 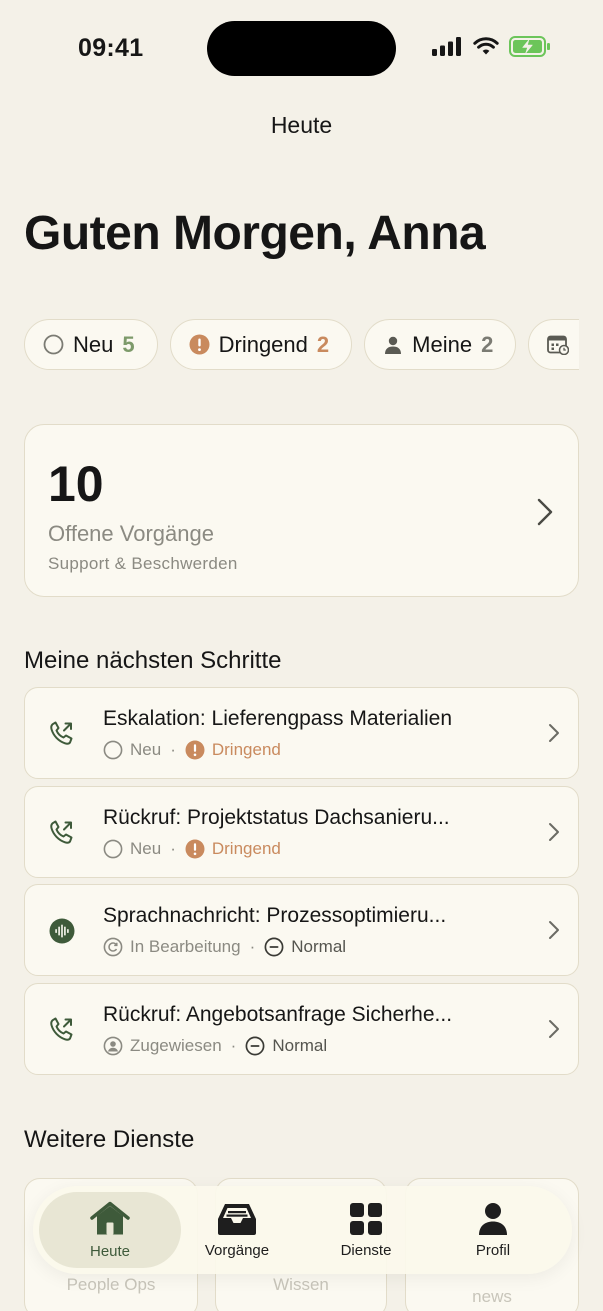 I want to click on tab-label: Vorgänge, so click(x=237, y=1250).